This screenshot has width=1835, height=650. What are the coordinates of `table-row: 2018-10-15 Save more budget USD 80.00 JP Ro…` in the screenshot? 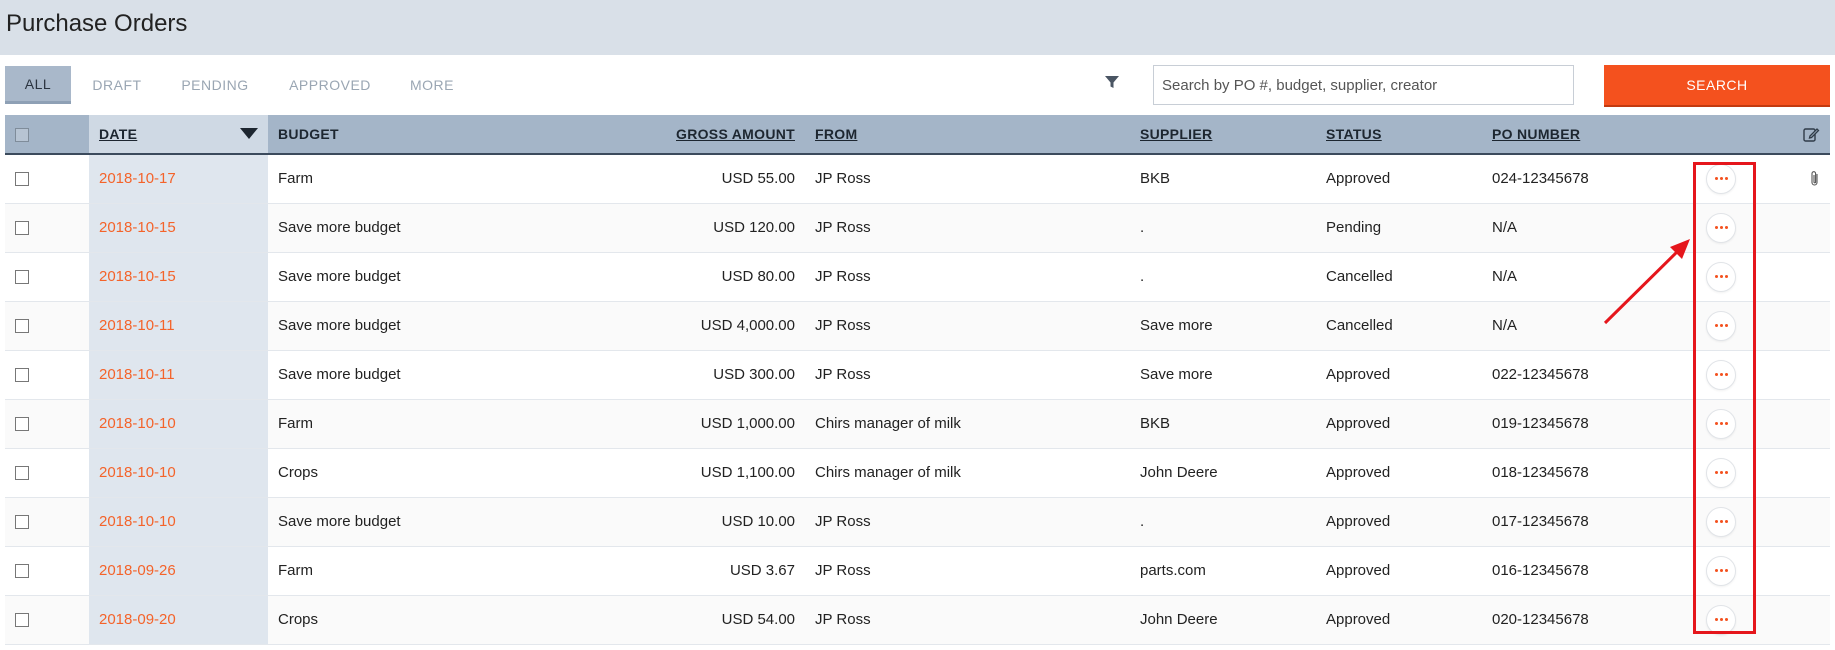 It's located at (917, 276).